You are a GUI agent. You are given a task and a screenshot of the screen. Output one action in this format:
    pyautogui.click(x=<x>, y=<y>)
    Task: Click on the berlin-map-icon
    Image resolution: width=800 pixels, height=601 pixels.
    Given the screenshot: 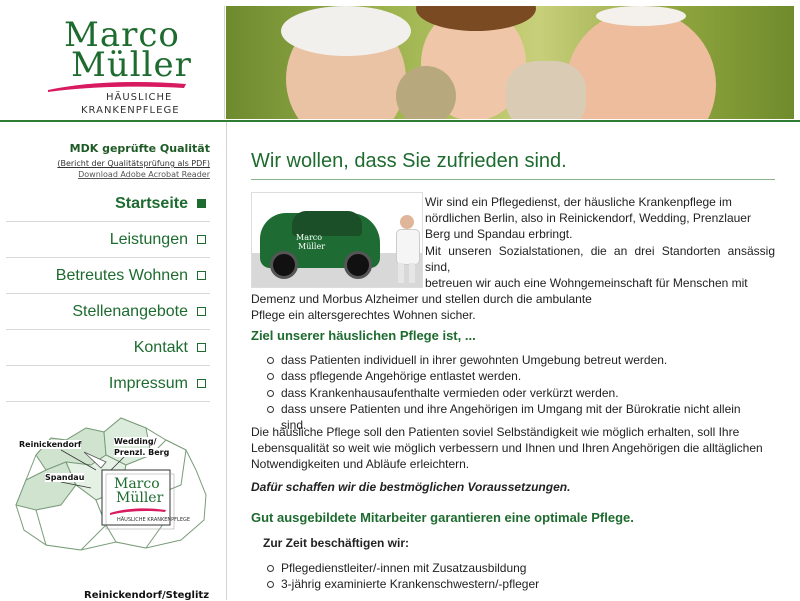 What is the action you would take?
    pyautogui.click(x=111, y=484)
    